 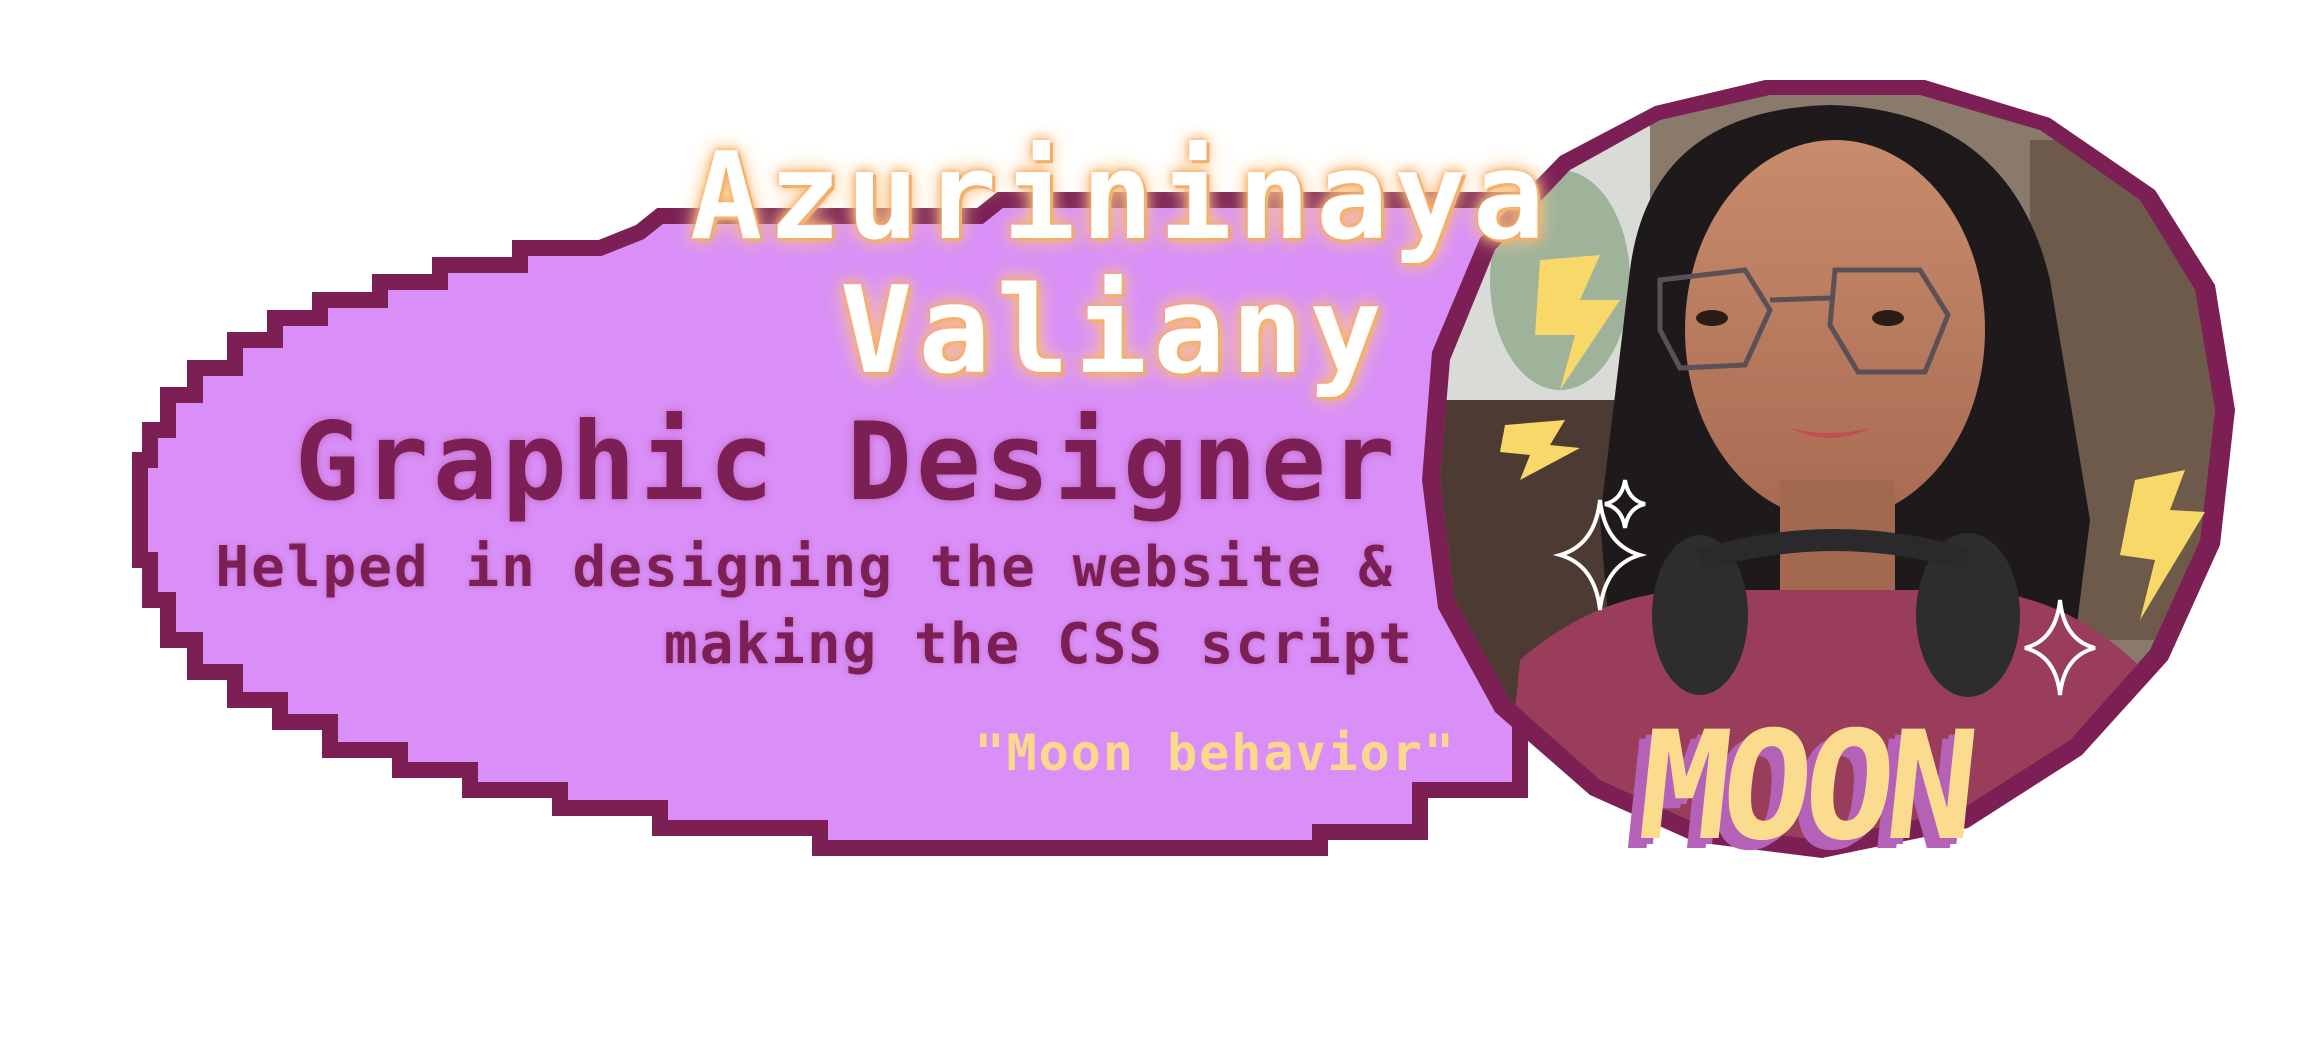 I want to click on description-line-1: Helped in designing the website &, so click(x=804, y=567).